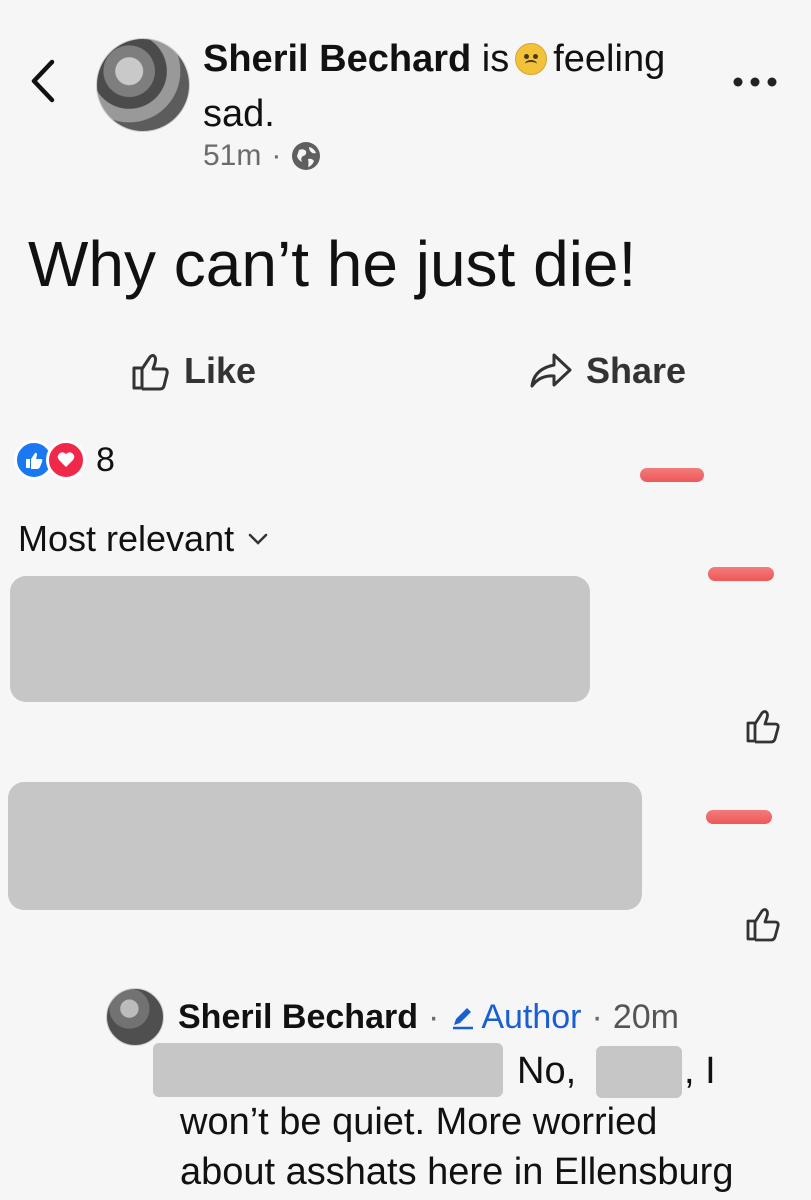  What do you see at coordinates (755, 82) in the screenshot?
I see `more-options-icon` at bounding box center [755, 82].